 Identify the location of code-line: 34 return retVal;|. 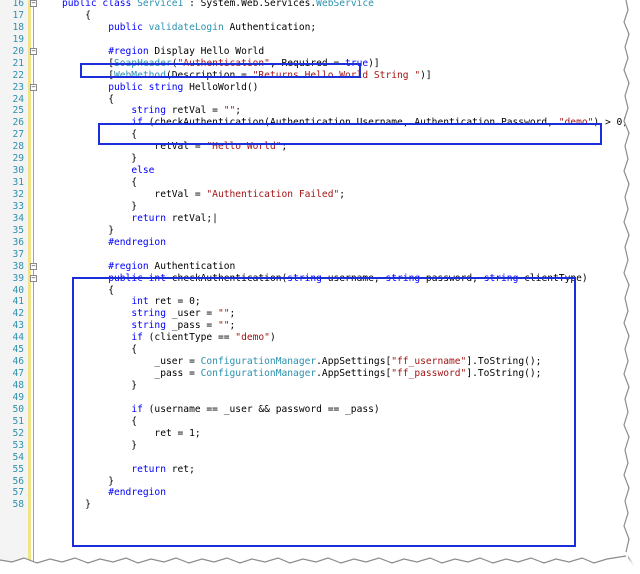
(314, 219).